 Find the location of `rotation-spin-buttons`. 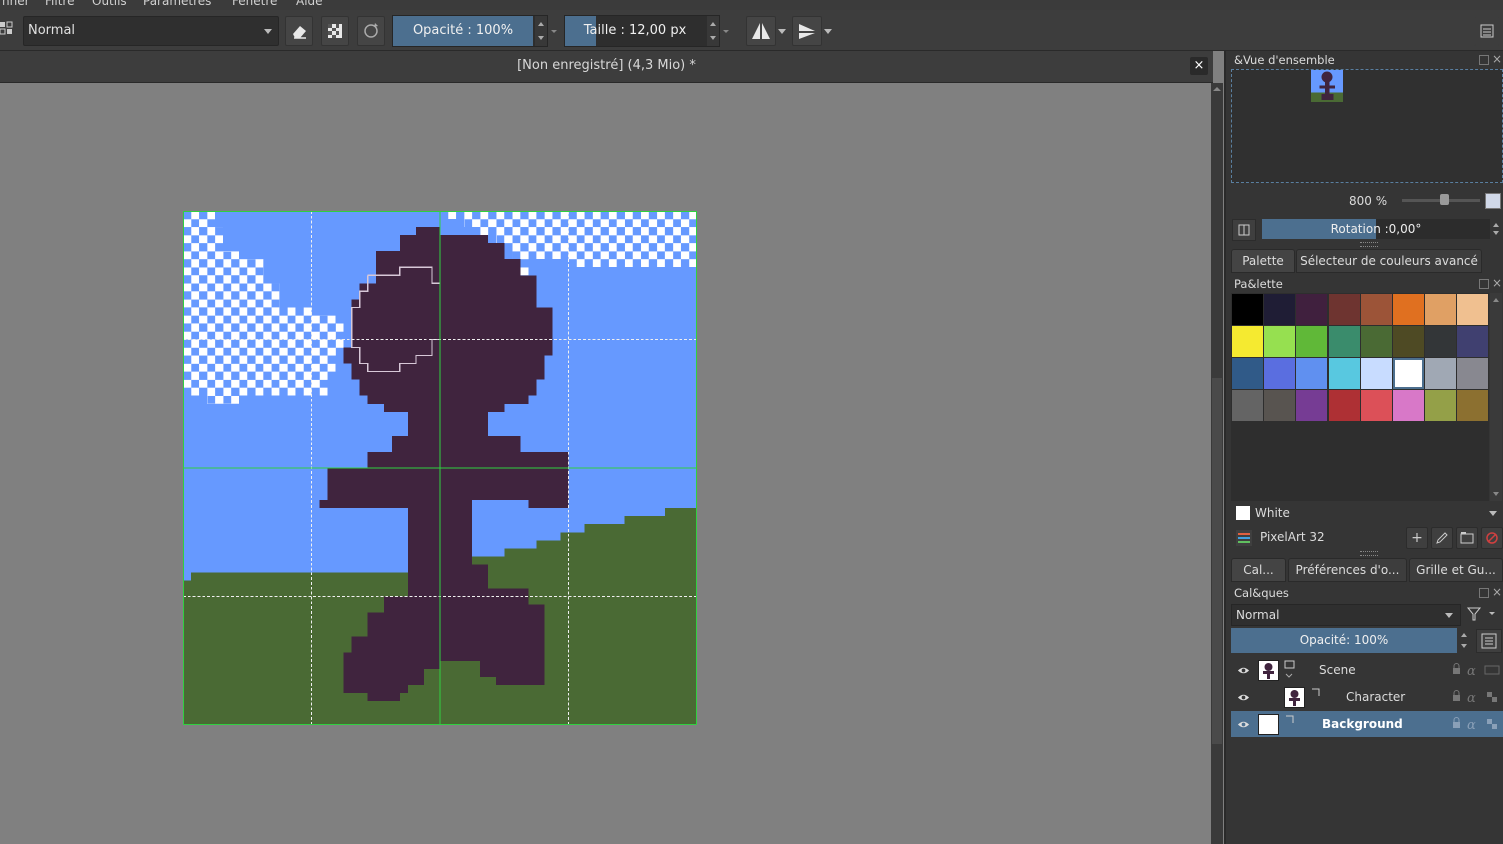

rotation-spin-buttons is located at coordinates (1496, 229).